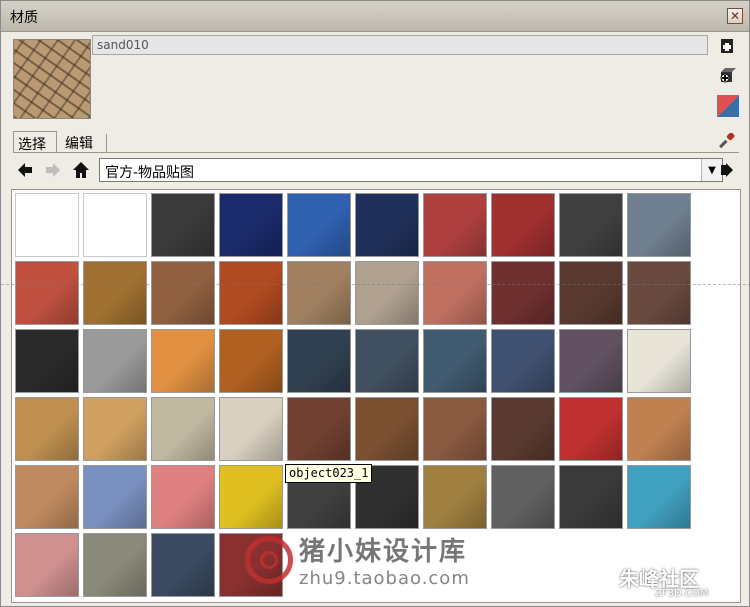 This screenshot has width=750, height=607. What do you see at coordinates (35, 142) in the screenshot?
I see `tab-select: 选择` at bounding box center [35, 142].